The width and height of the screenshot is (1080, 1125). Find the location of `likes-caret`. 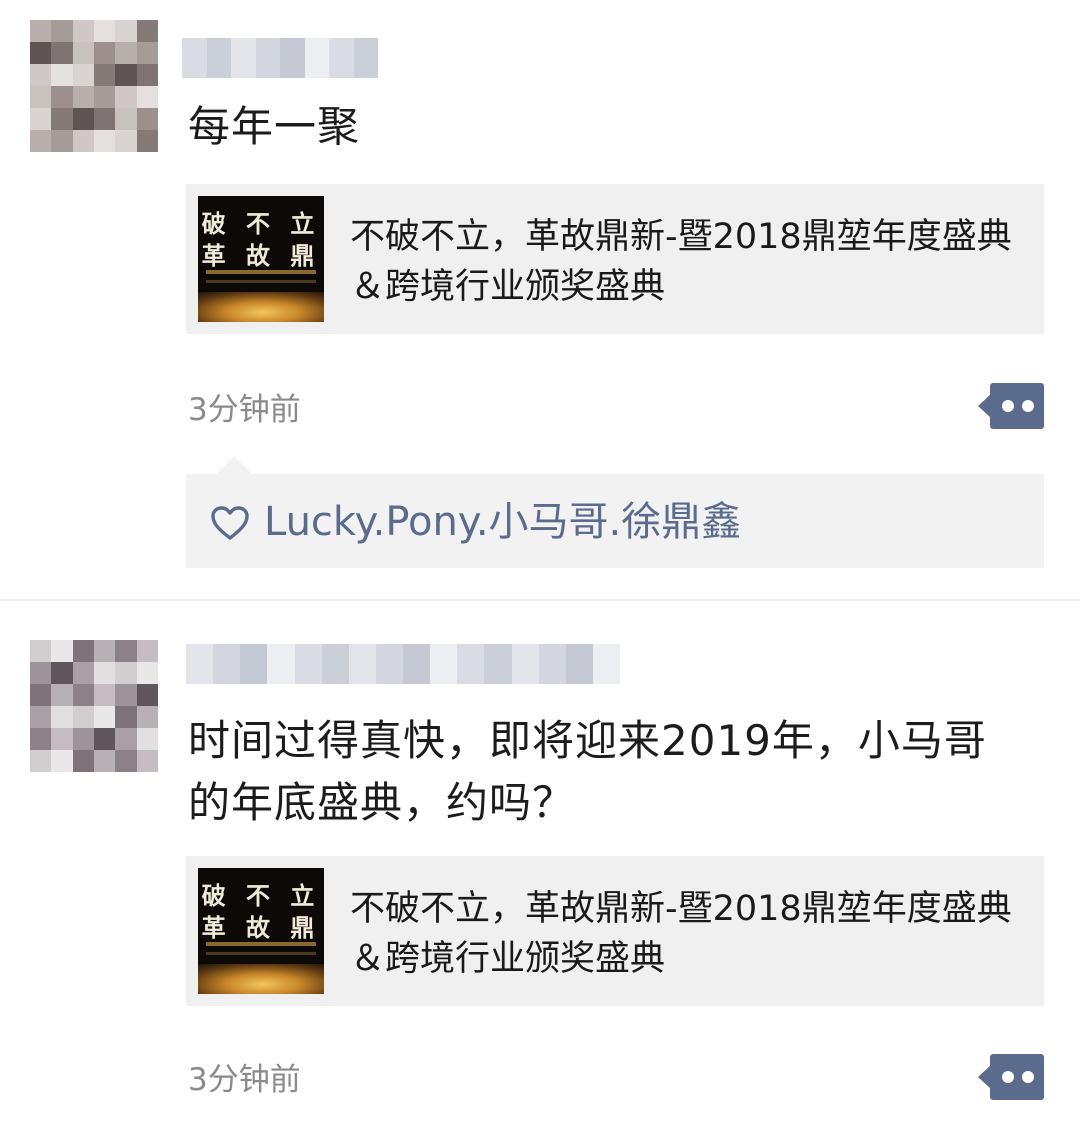

likes-caret is located at coordinates (234, 465).